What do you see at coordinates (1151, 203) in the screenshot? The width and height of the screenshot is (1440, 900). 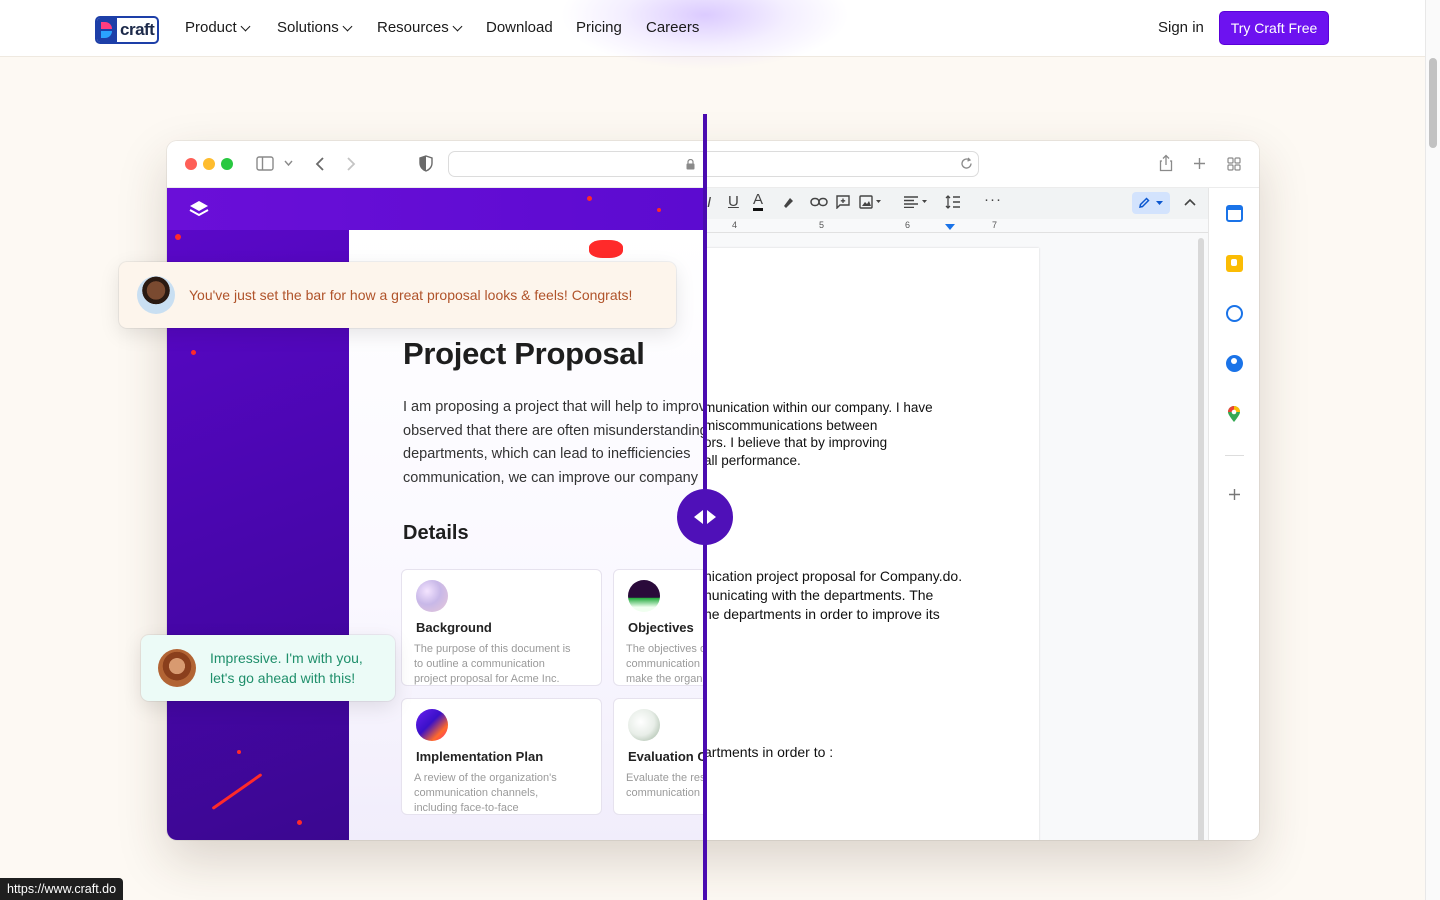 I see `editing-mode-button` at bounding box center [1151, 203].